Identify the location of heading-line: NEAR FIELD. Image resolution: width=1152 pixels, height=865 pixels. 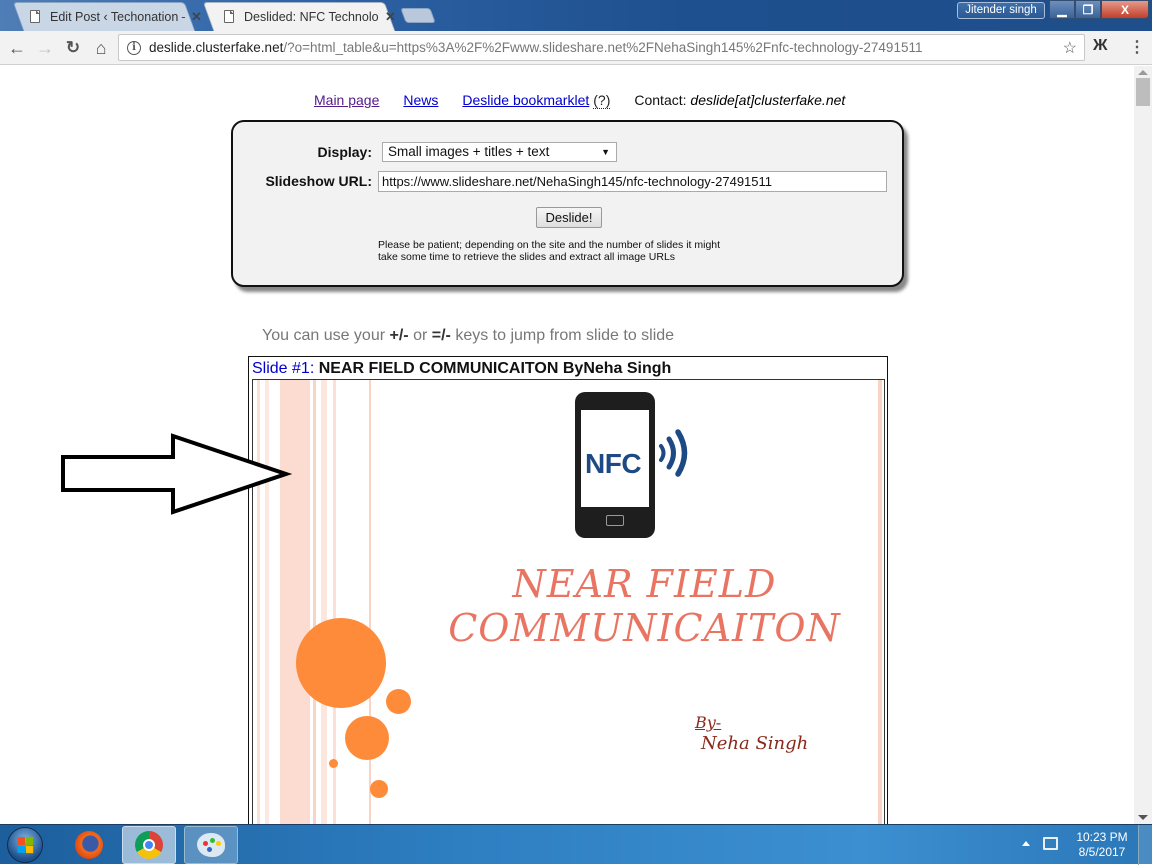
(644, 584).